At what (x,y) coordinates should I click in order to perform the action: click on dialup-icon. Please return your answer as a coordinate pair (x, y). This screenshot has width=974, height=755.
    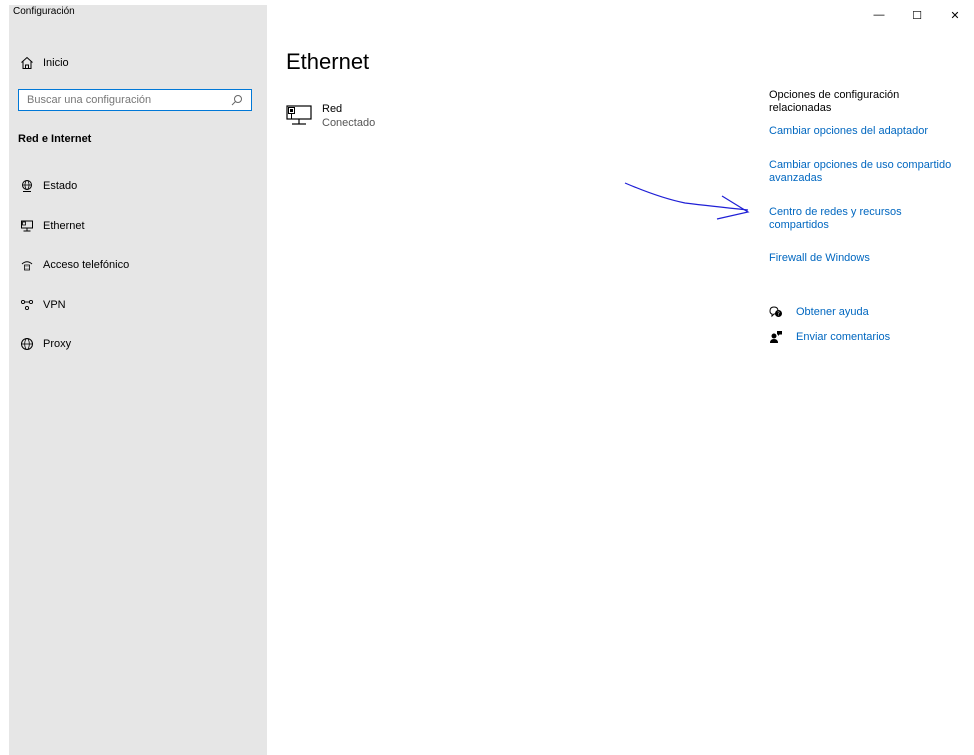
    Looking at the image, I should click on (27, 265).